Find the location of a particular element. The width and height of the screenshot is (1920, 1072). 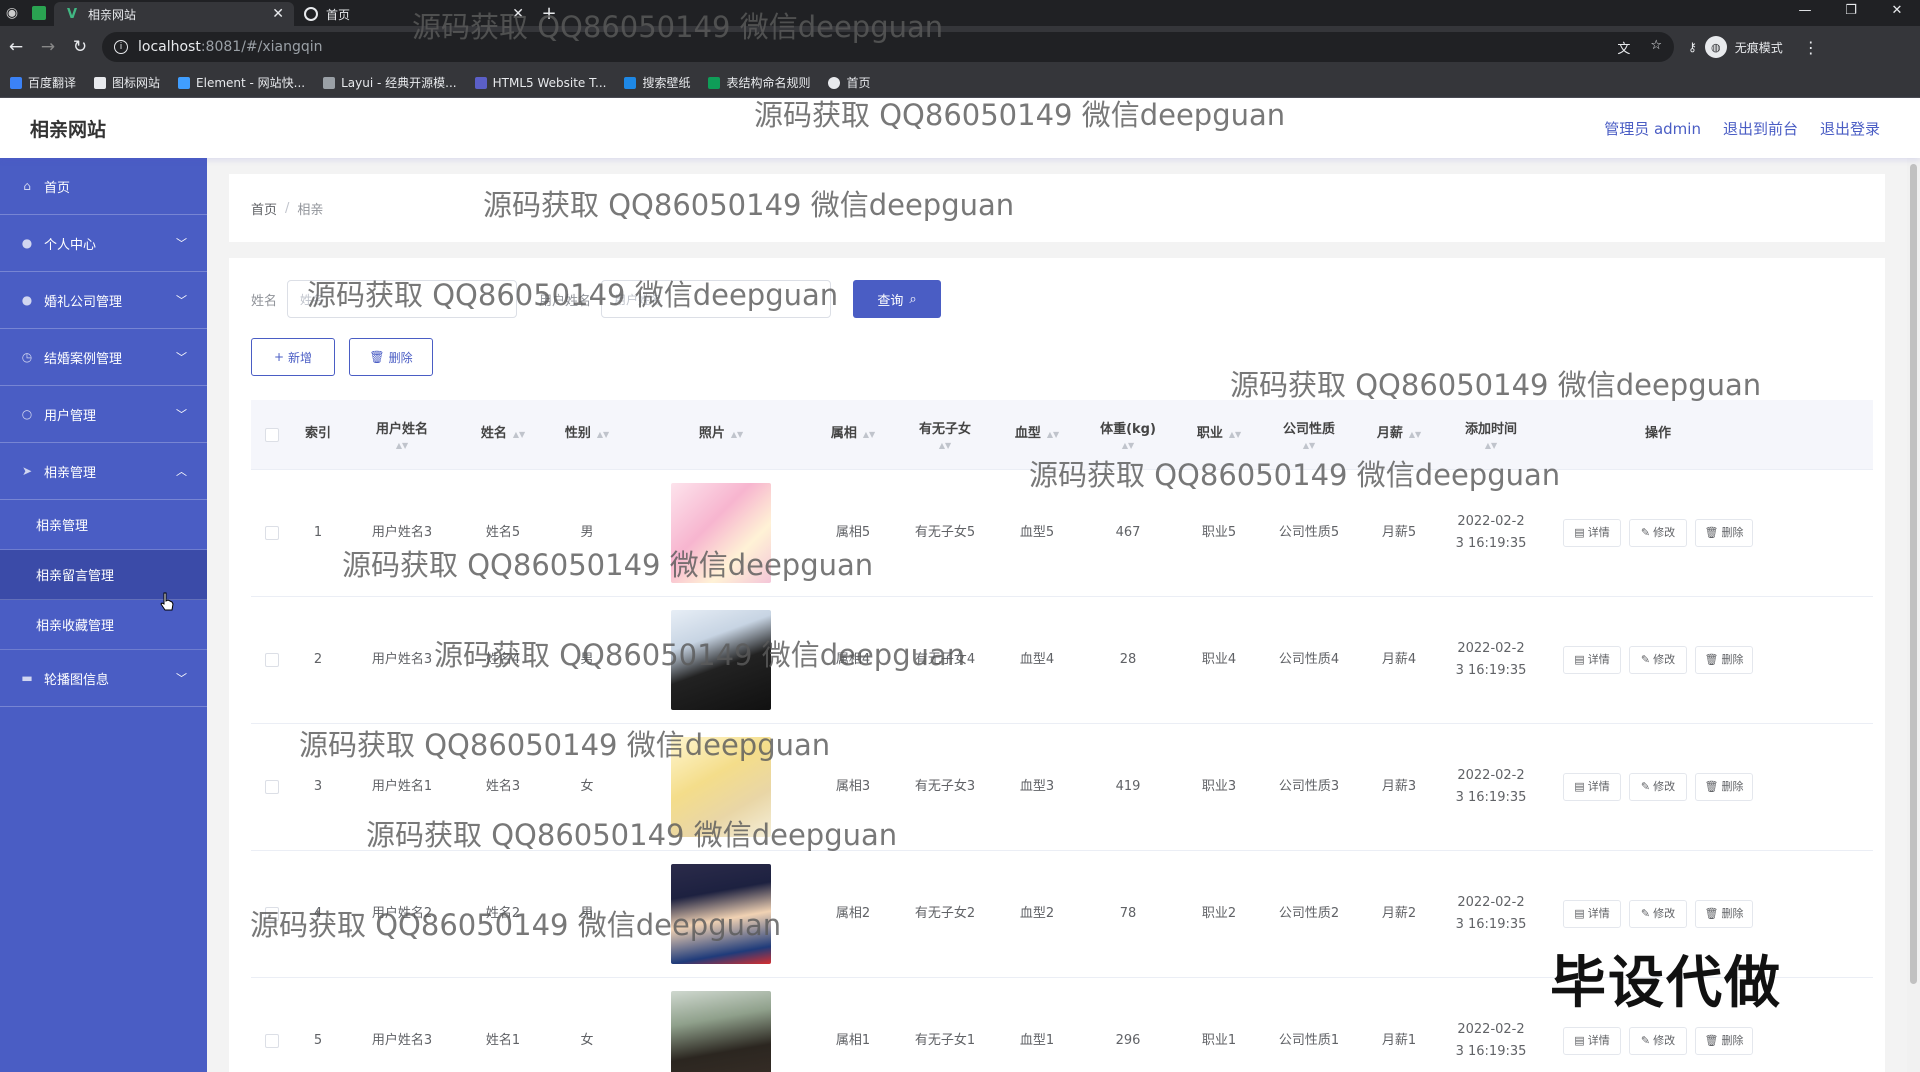

header-username: 用户姓名 ▲▼ is located at coordinates (402, 434).